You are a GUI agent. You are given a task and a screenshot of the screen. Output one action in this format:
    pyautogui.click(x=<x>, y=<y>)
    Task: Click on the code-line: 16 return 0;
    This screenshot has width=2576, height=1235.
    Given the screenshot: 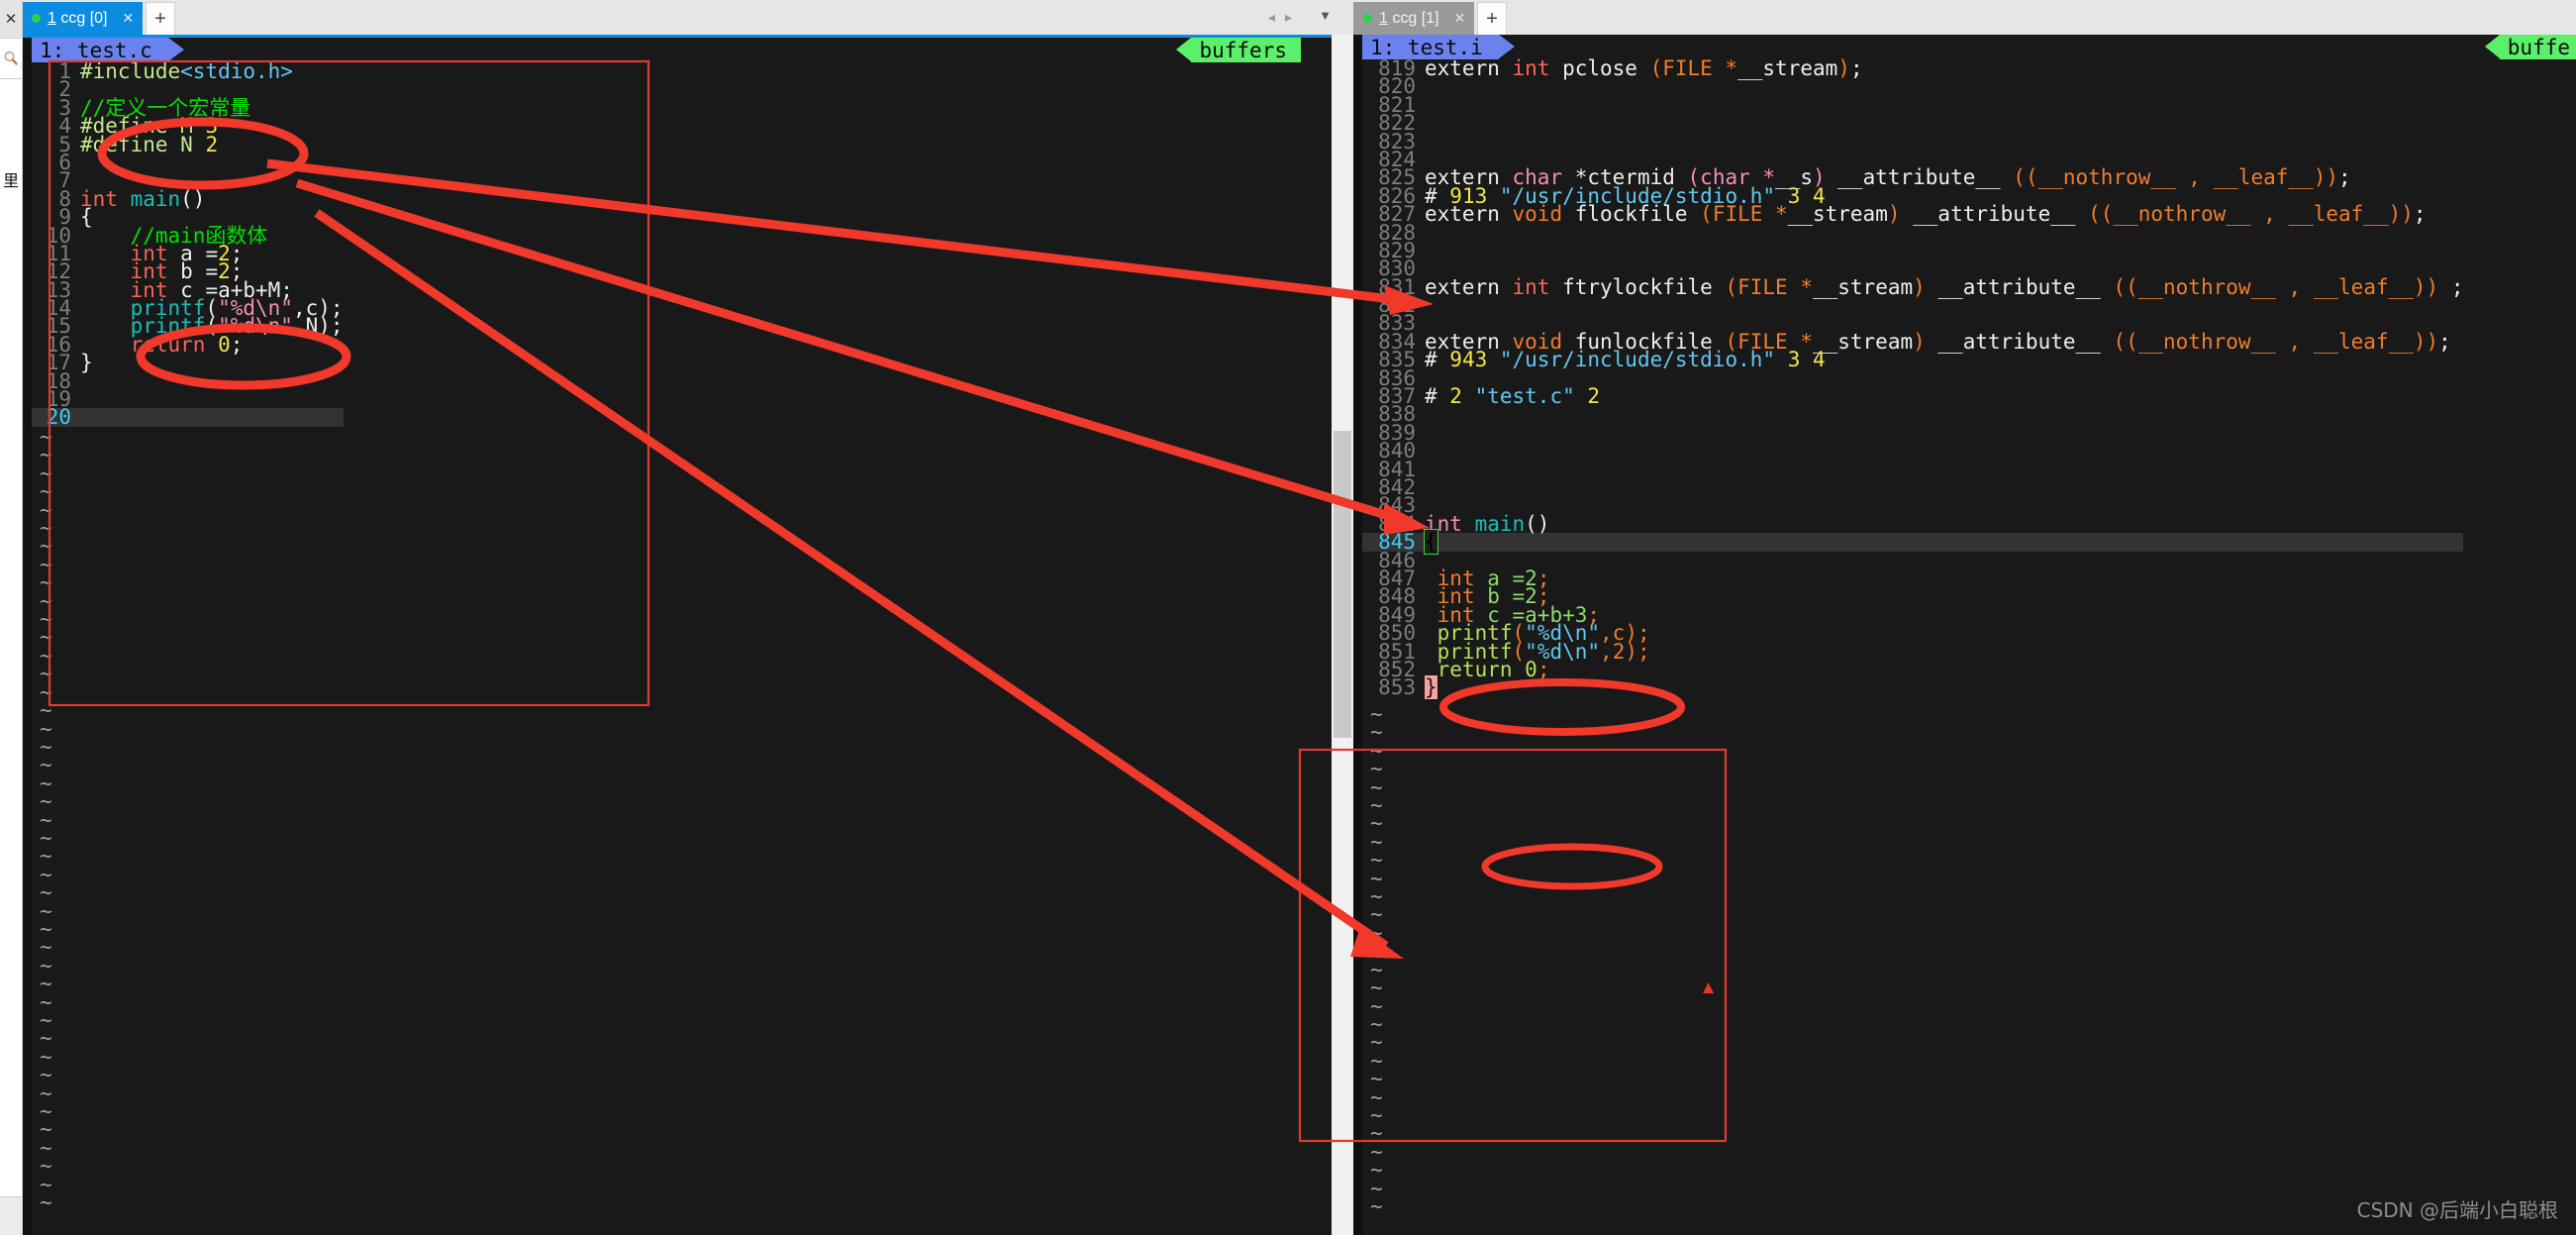 What is the action you would take?
    pyautogui.click(x=188, y=344)
    